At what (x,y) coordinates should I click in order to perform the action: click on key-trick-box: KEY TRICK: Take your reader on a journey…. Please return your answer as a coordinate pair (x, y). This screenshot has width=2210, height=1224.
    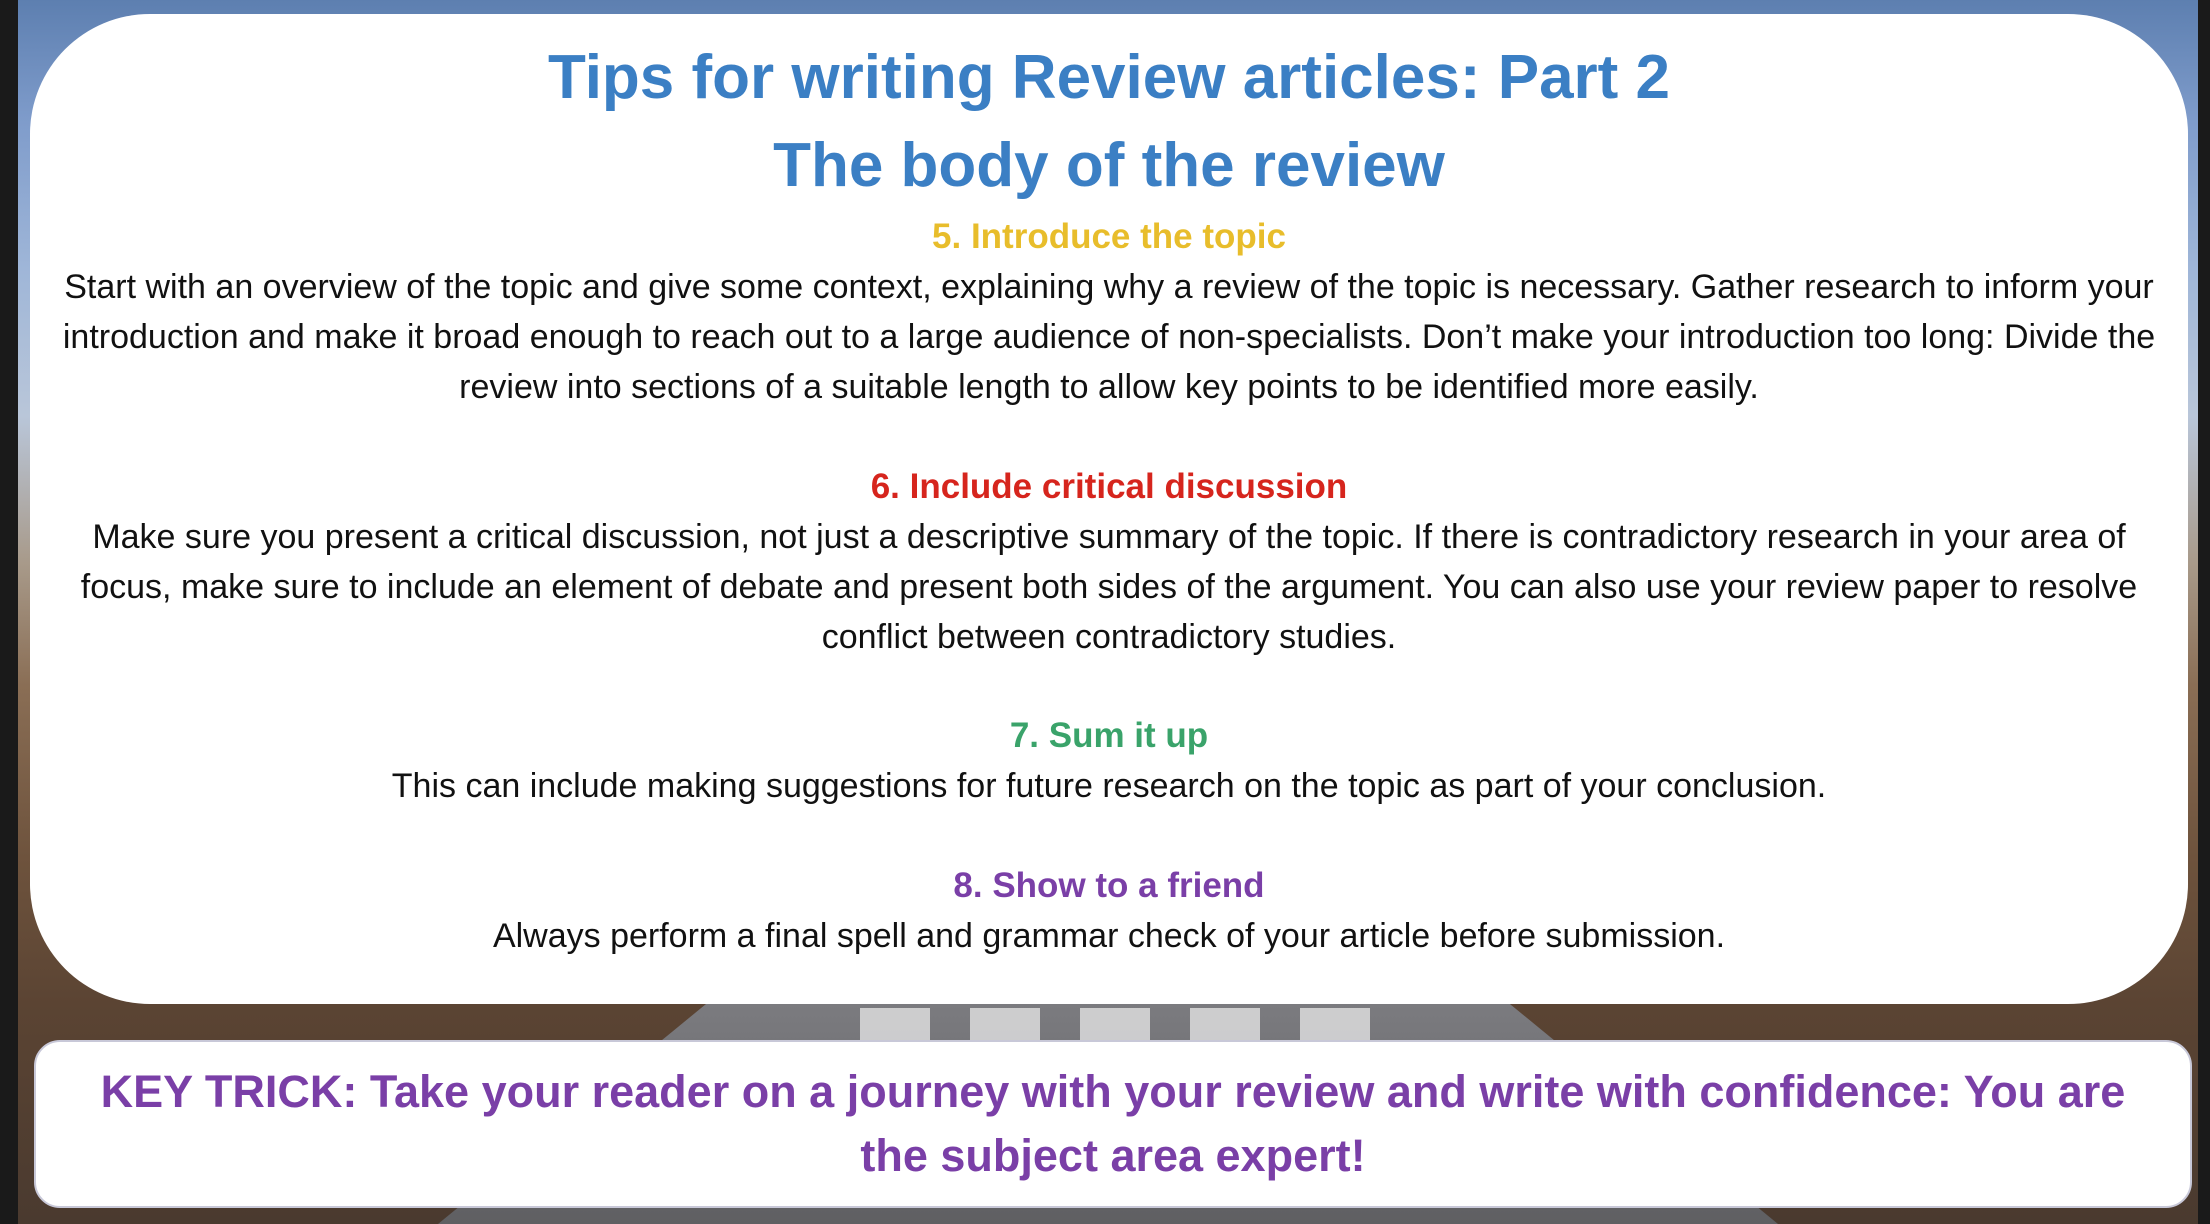
    Looking at the image, I should click on (1113, 1124).